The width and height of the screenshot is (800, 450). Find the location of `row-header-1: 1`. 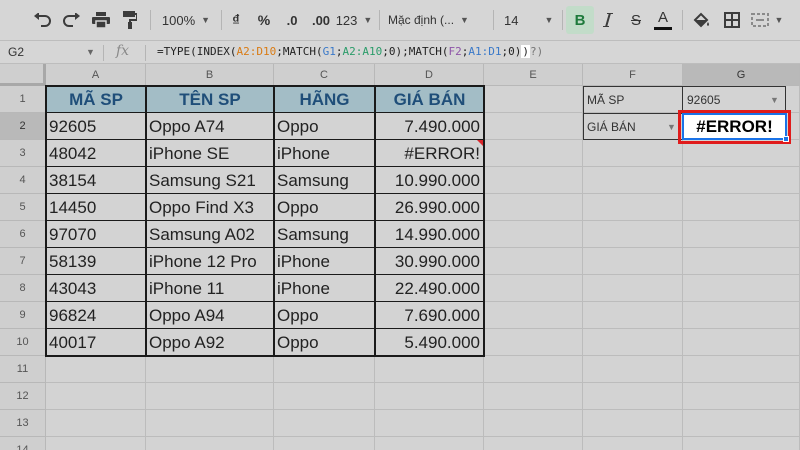

row-header-1: 1 is located at coordinates (23, 99).